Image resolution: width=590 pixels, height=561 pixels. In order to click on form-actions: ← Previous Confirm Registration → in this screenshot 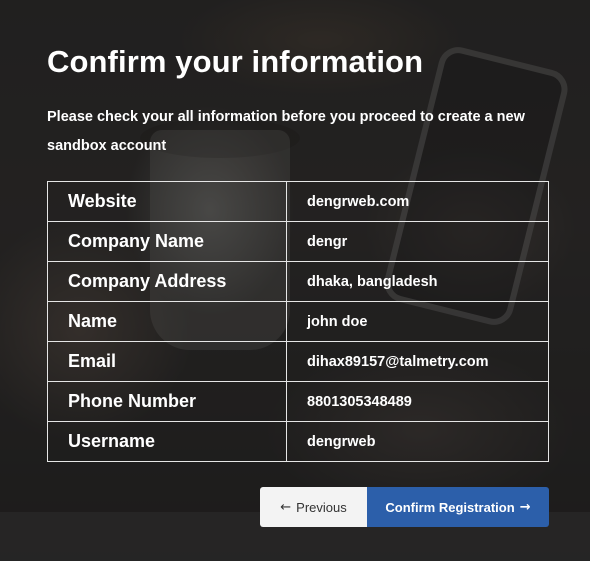, I will do `click(404, 507)`.